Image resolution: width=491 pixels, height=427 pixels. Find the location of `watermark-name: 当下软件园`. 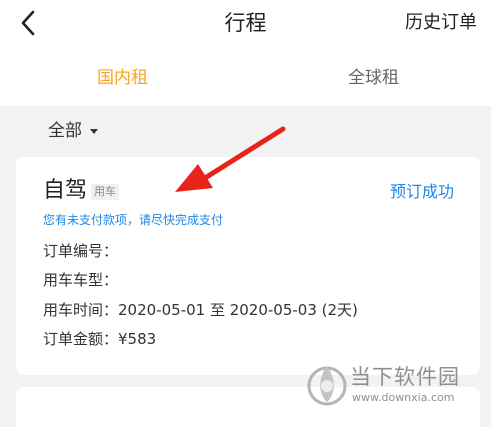

watermark-name: 当下软件园 is located at coordinates (405, 377).